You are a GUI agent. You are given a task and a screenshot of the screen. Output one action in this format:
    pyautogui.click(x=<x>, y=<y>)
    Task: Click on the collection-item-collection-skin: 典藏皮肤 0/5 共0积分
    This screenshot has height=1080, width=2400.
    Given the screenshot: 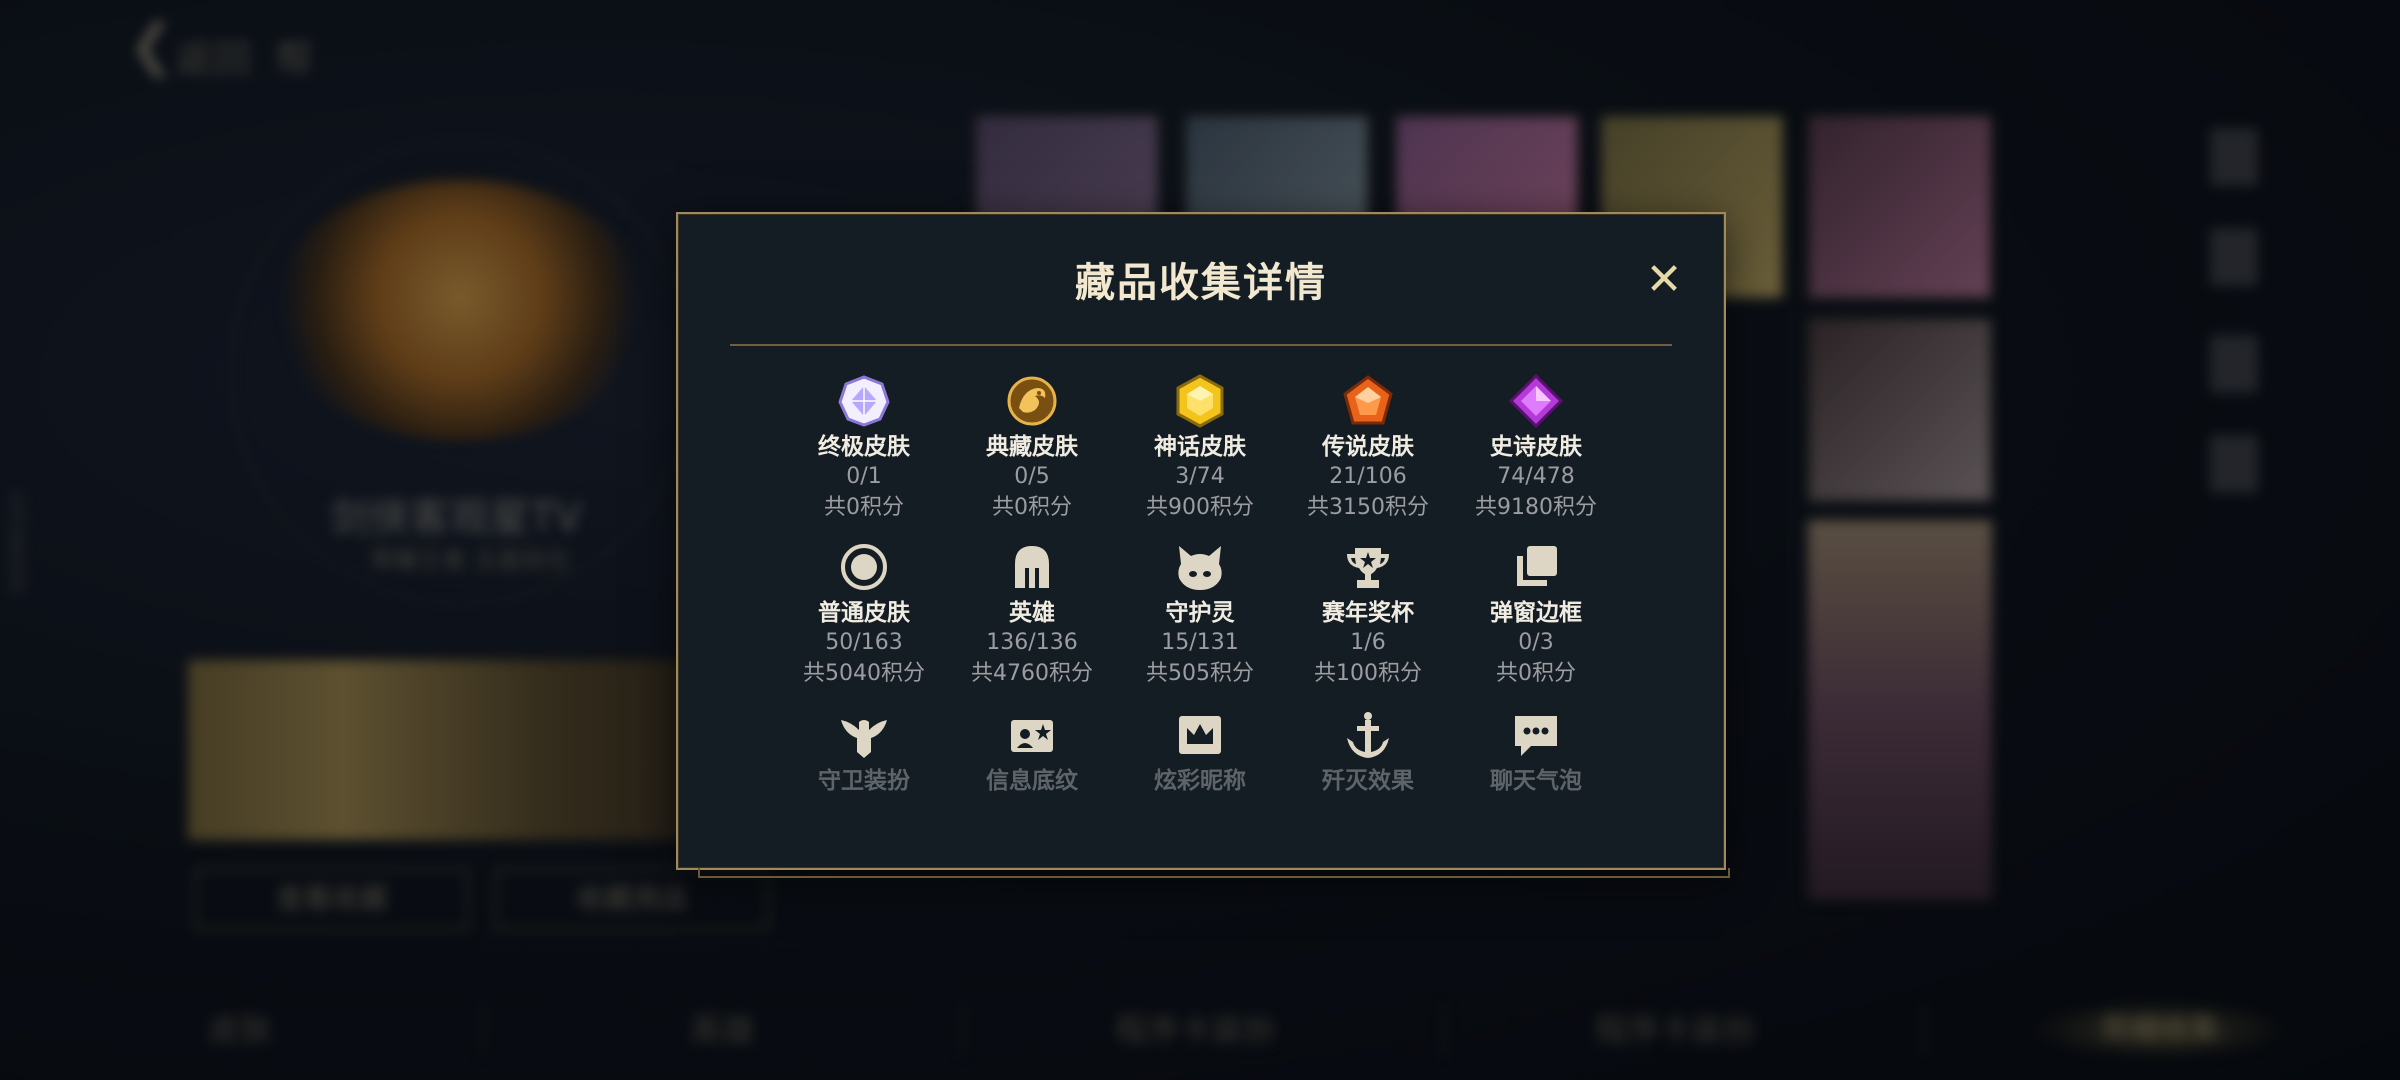 What is the action you would take?
    pyautogui.click(x=1032, y=449)
    